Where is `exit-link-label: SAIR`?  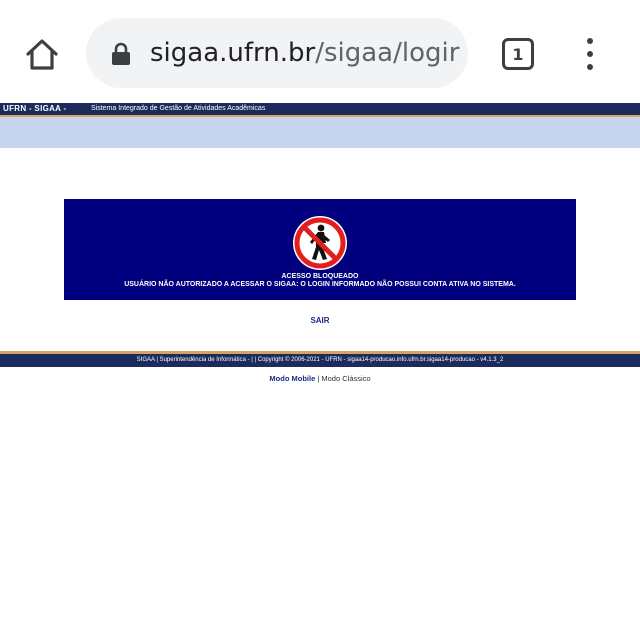 exit-link-label: SAIR is located at coordinates (319, 320).